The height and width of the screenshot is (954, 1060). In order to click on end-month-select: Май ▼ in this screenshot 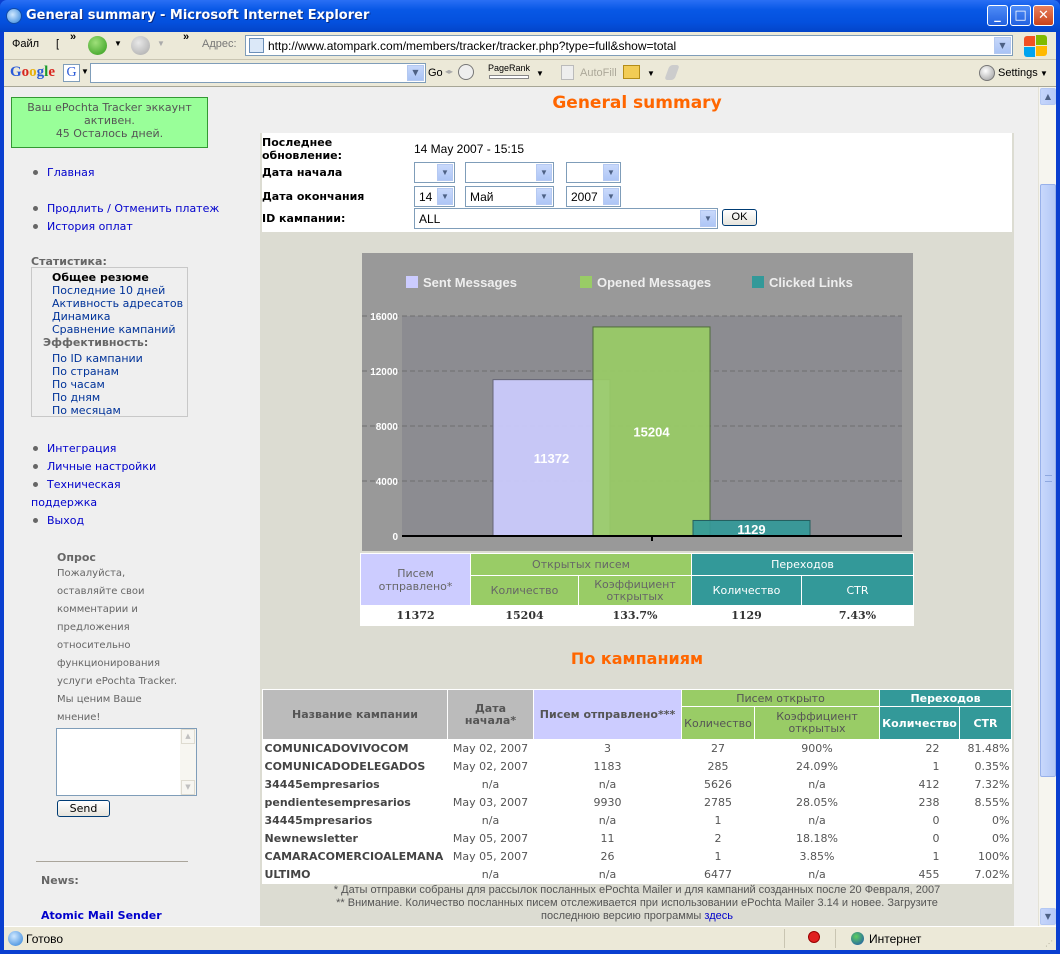, I will do `click(509, 196)`.